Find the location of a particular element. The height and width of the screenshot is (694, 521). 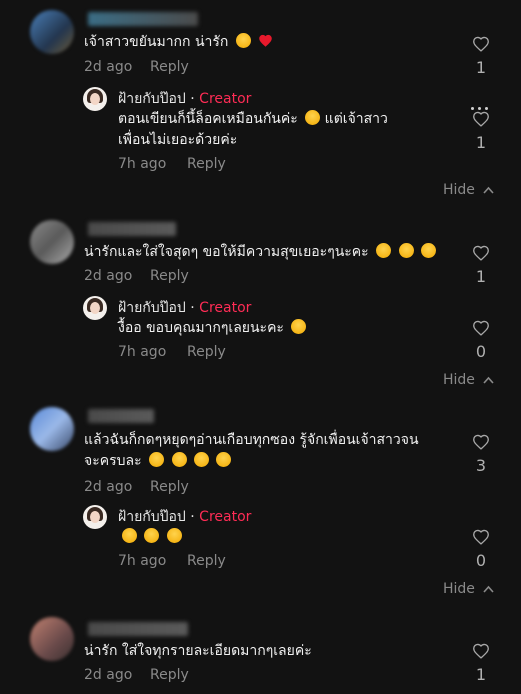

reply-text-line1: ตอนเขียนก็นึ้ล็อคเหมือนกันค่ะ แต่เจ้าสาว is located at coordinates (253, 118).